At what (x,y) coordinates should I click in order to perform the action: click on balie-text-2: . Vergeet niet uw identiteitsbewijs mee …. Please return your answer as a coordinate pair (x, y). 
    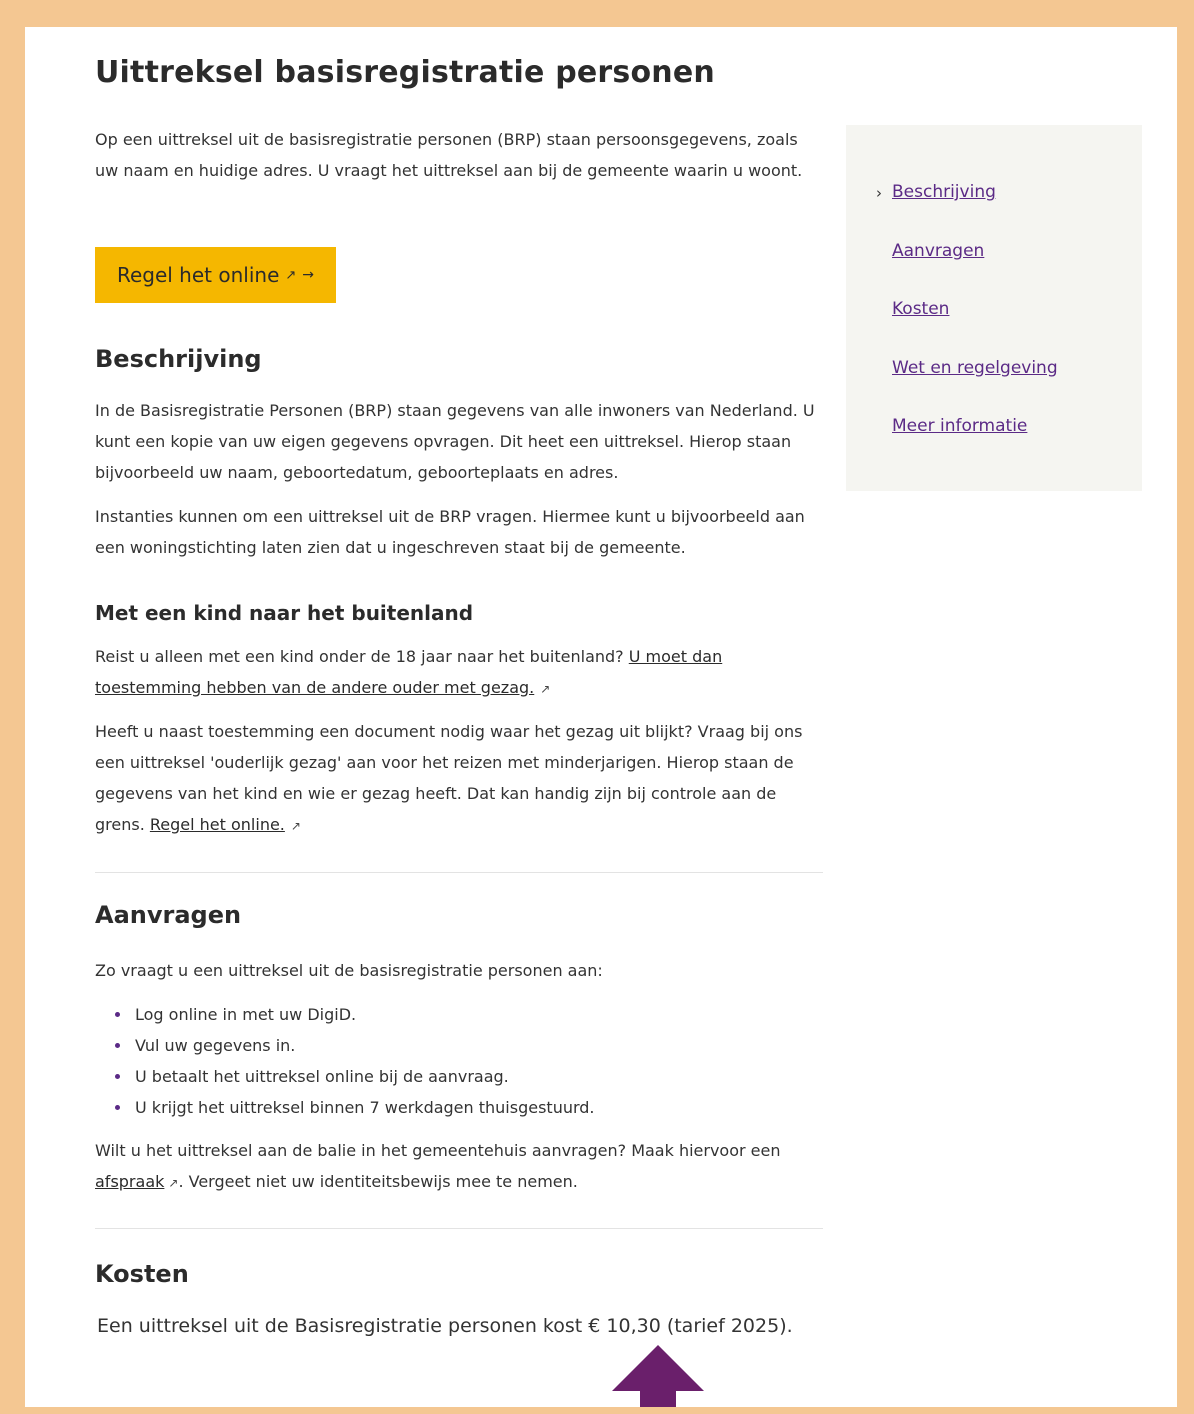
    Looking at the image, I should click on (378, 1181).